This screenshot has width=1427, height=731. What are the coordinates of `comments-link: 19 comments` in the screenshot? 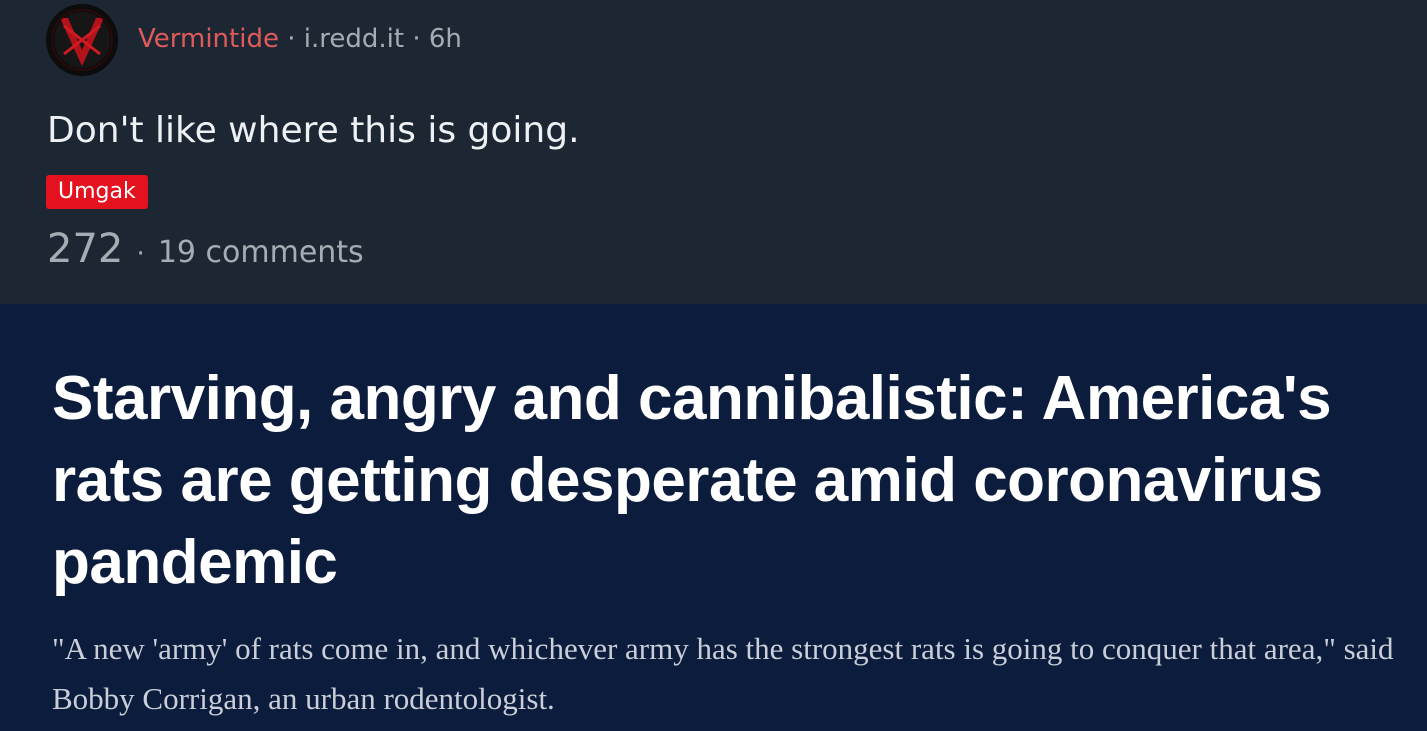 It's located at (261, 252).